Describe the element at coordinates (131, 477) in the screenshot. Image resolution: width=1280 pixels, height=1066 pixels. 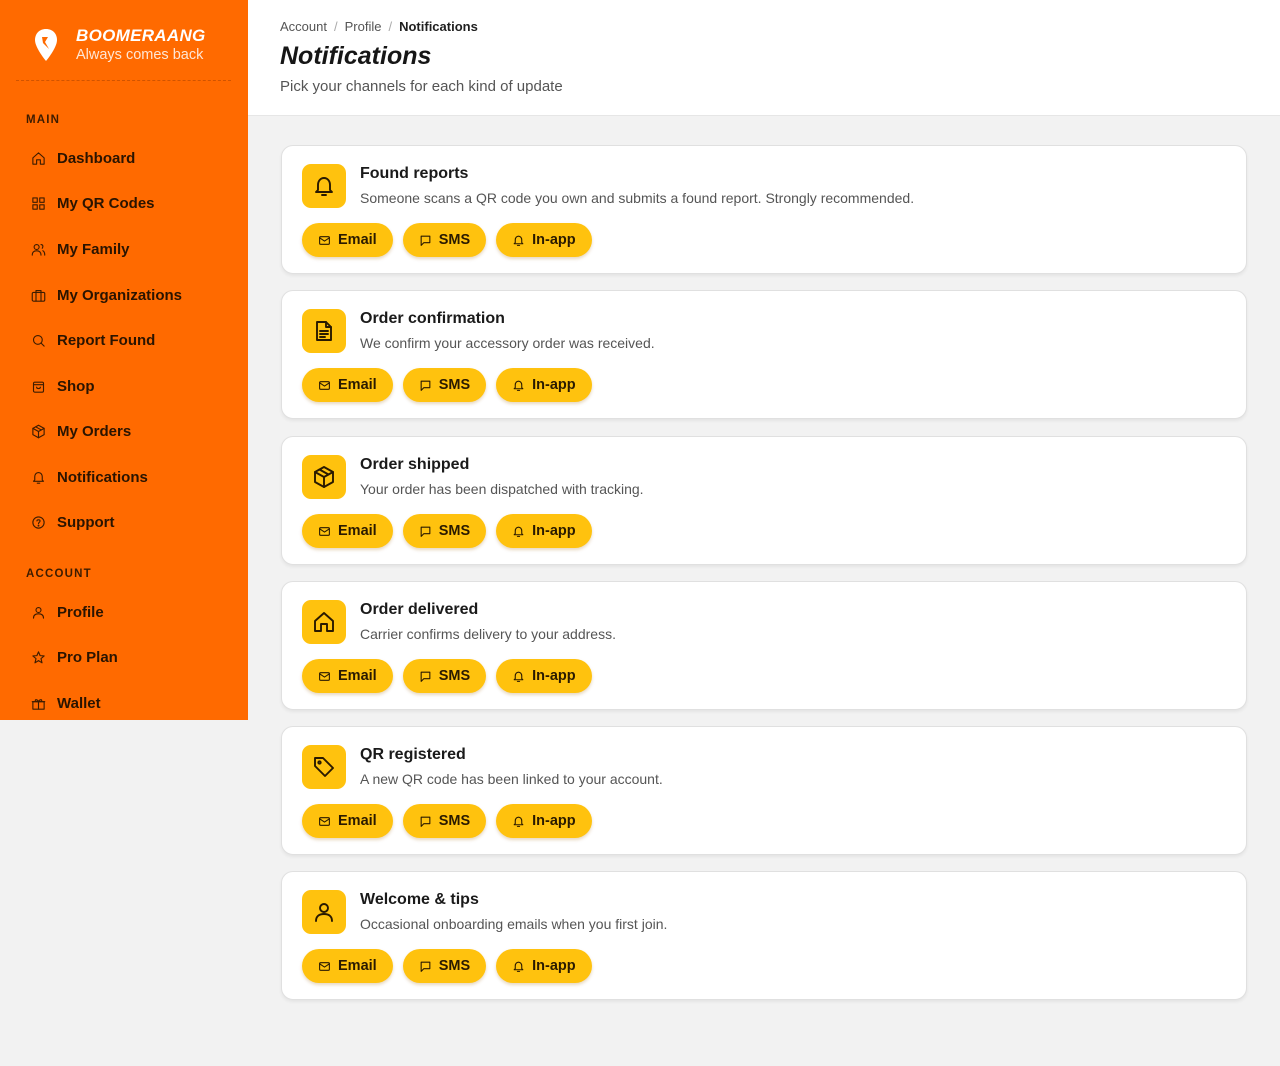
I see `sidebar-item-notifications: Notifications` at that location.